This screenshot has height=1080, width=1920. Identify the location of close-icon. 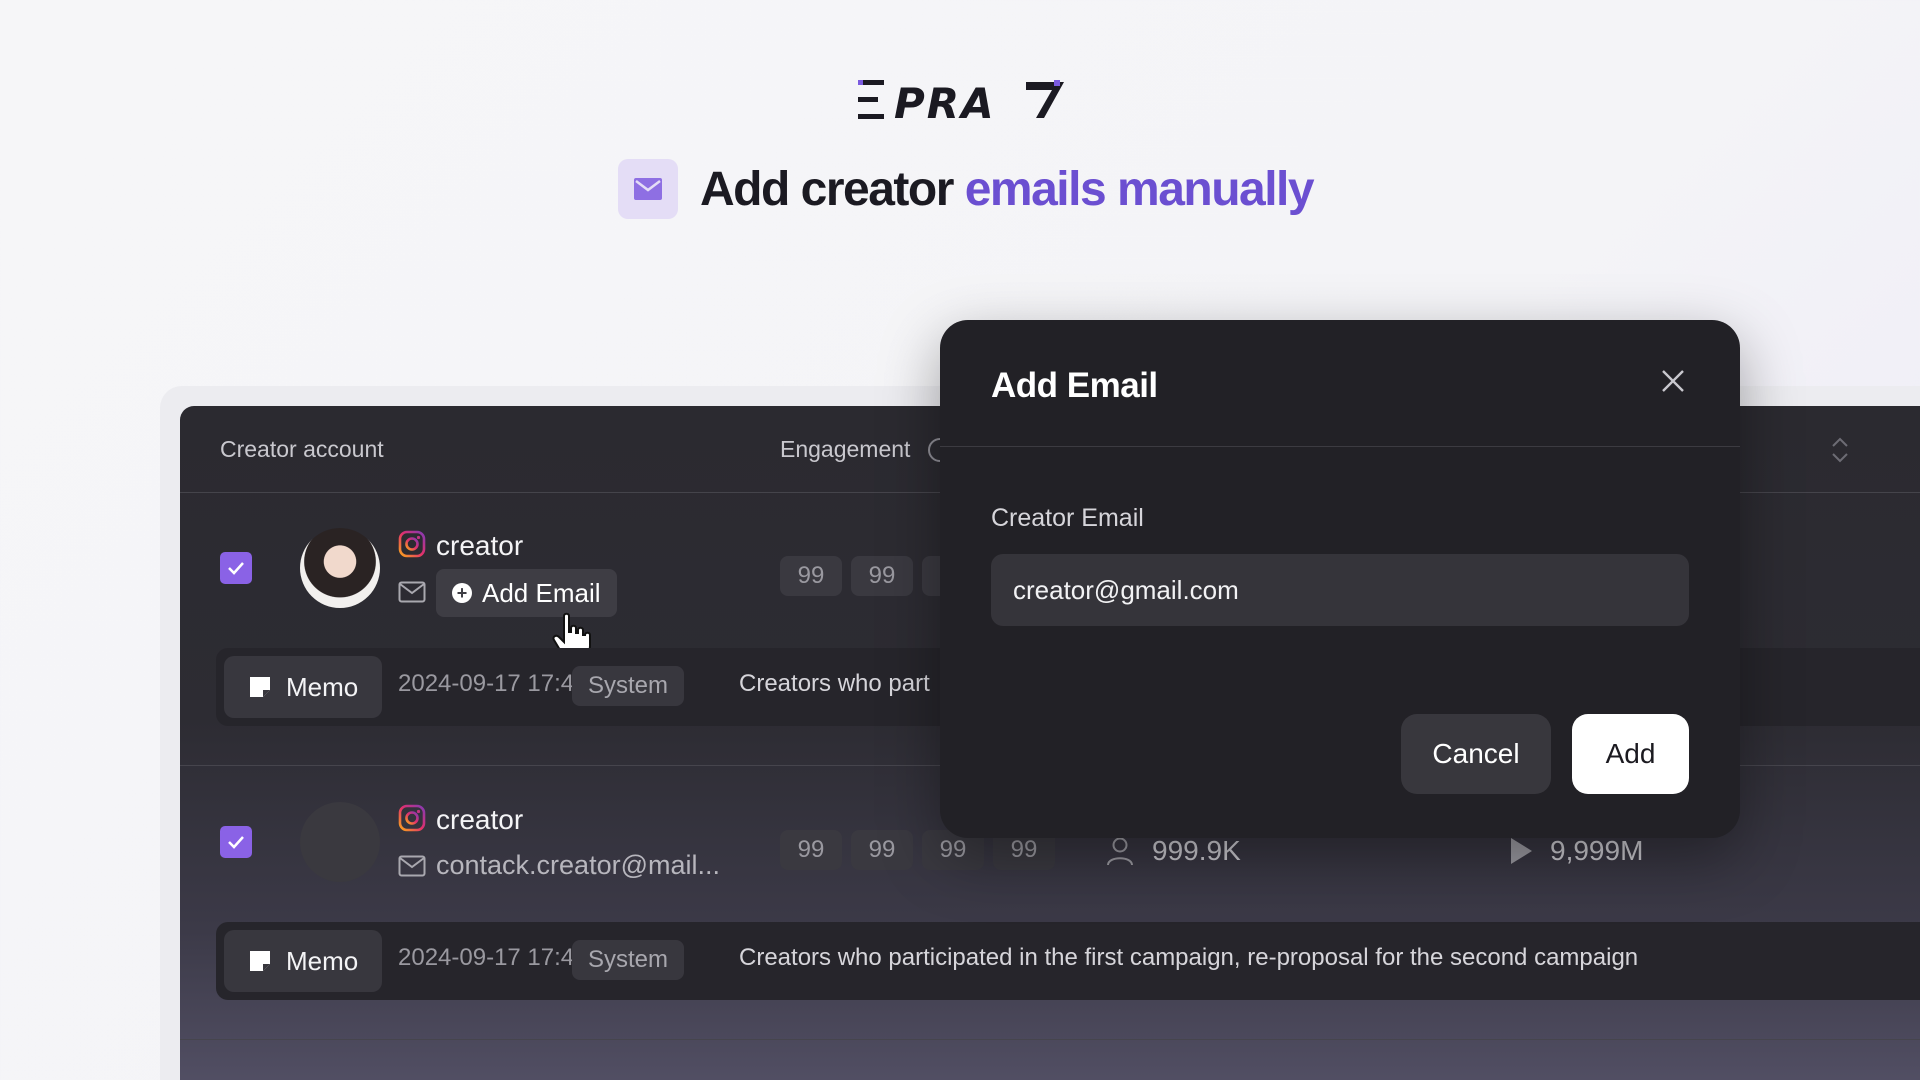
(1673, 381).